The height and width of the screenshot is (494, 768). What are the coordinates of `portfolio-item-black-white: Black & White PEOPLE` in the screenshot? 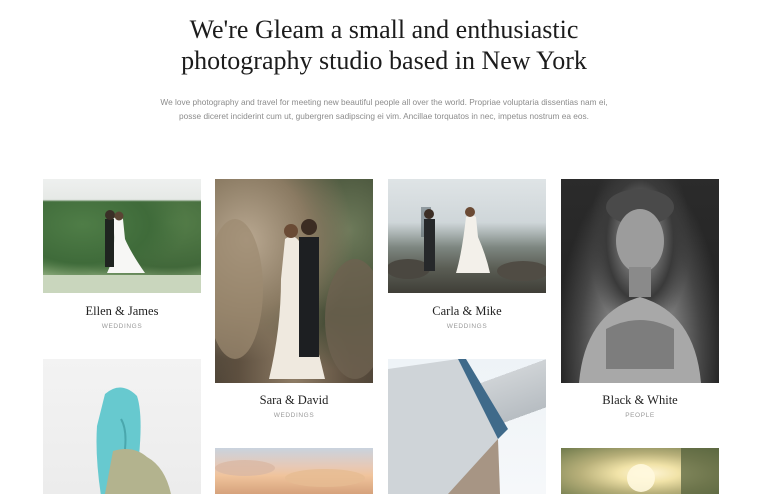 It's located at (640, 304).